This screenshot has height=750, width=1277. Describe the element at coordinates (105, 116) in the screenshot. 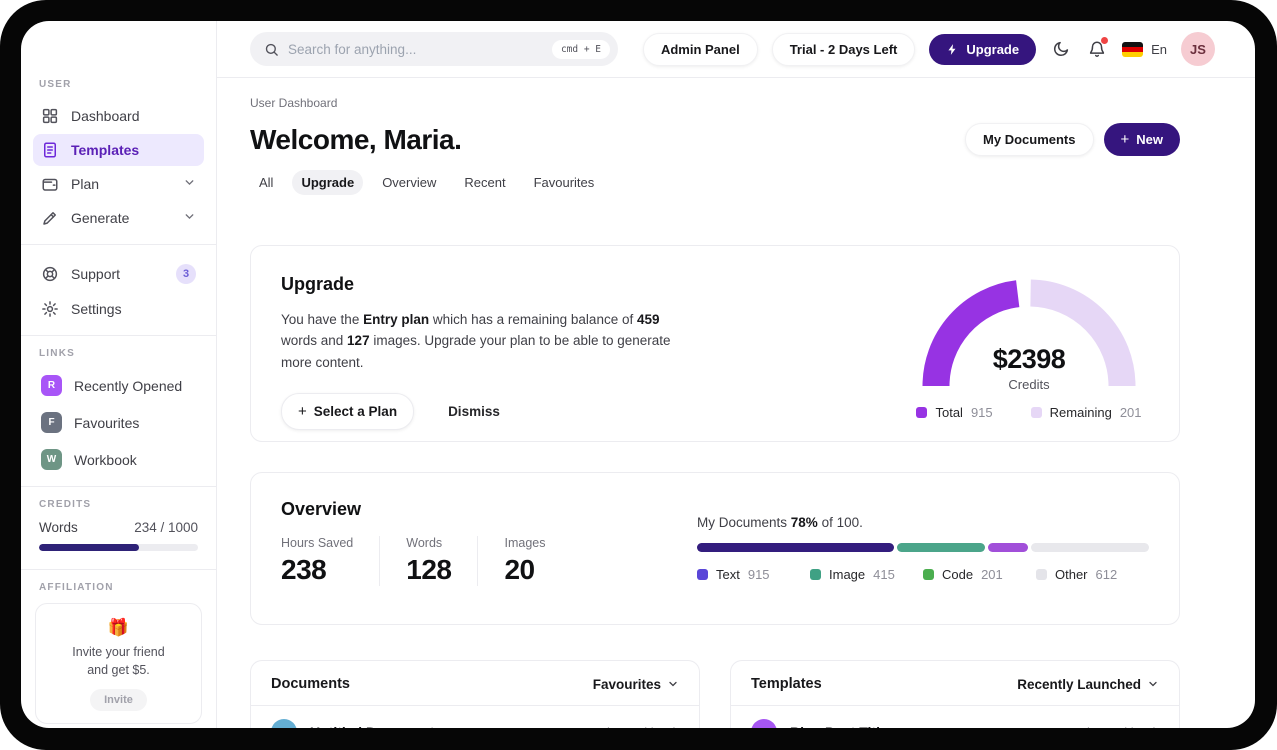

I see `sidebar-item-label: Dashboard` at that location.